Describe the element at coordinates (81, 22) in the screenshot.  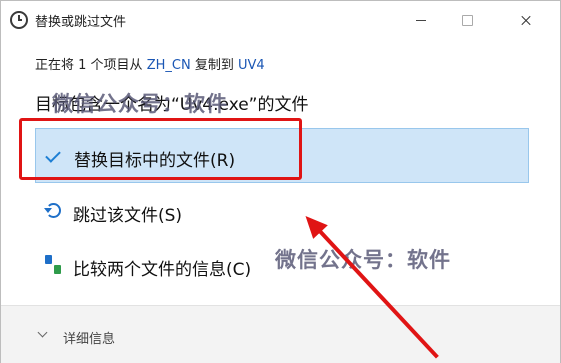
I see `window-title: 替换或跳过文件` at that location.